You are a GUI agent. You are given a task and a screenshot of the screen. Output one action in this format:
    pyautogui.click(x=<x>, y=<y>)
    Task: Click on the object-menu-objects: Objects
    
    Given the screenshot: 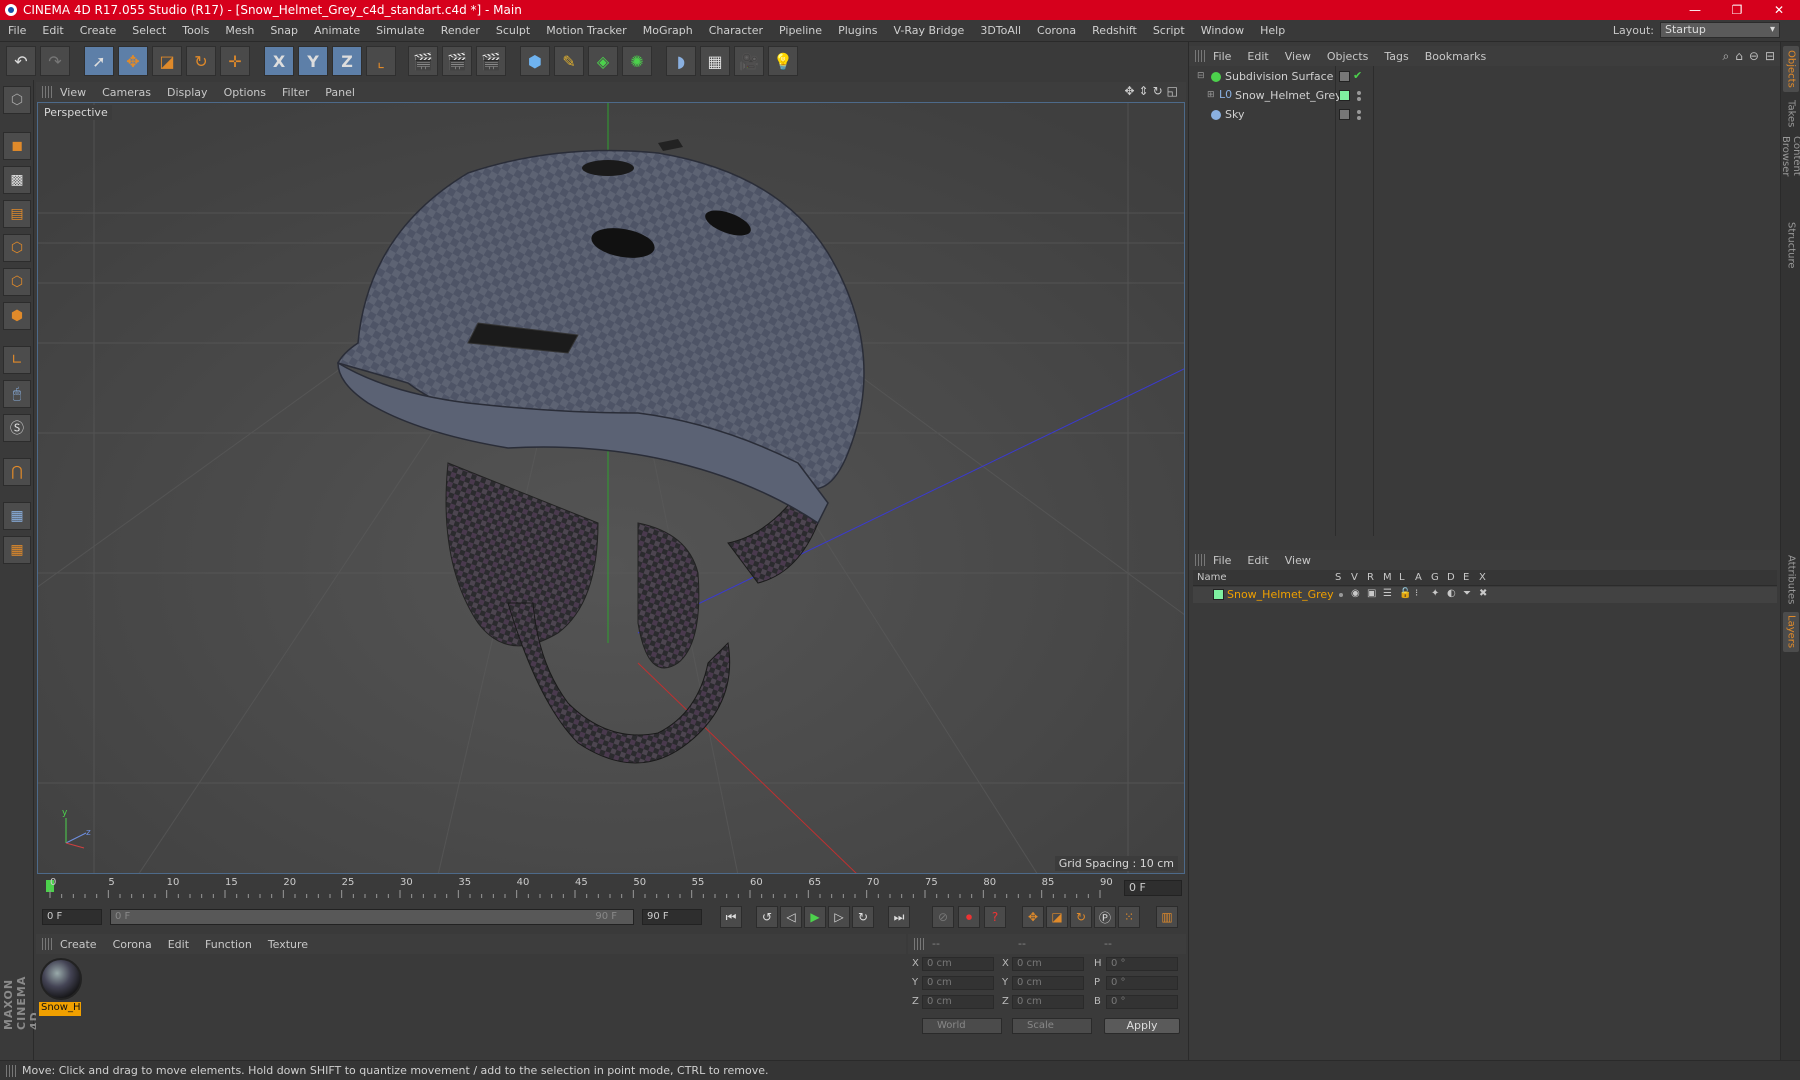 What is the action you would take?
    pyautogui.click(x=1348, y=56)
    